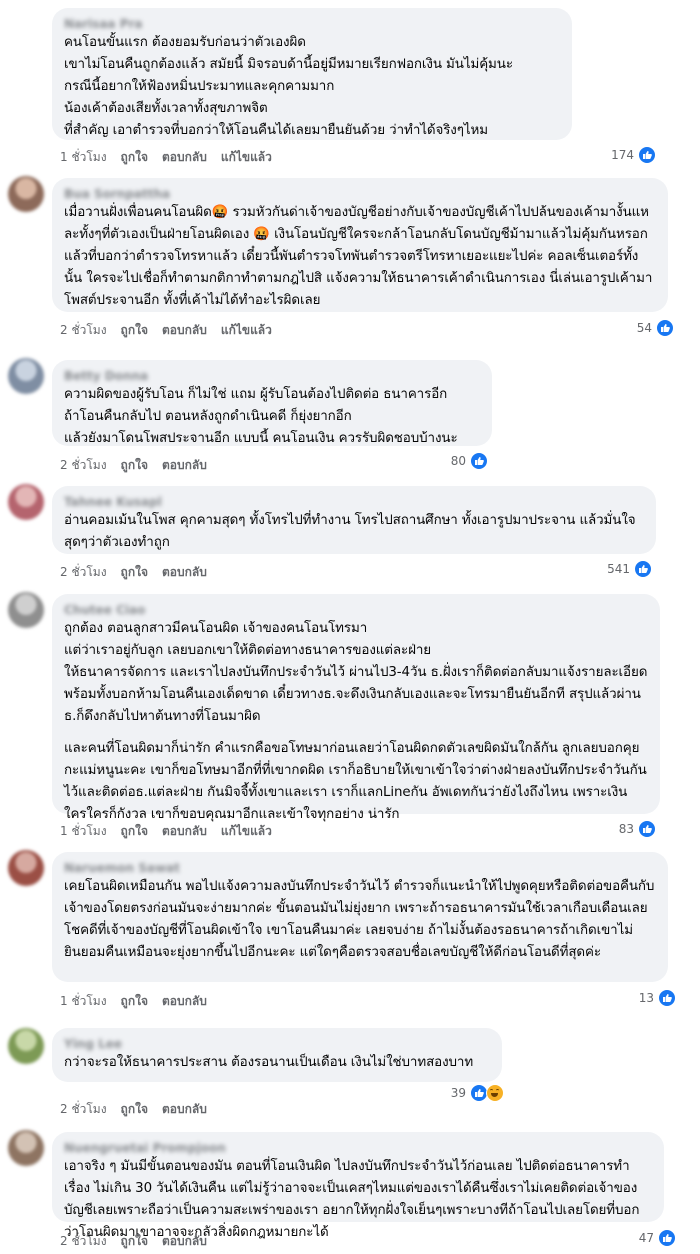 Image resolution: width=700 pixels, height=1254 pixels. I want to click on reaction-summary: 83, so click(637, 829).